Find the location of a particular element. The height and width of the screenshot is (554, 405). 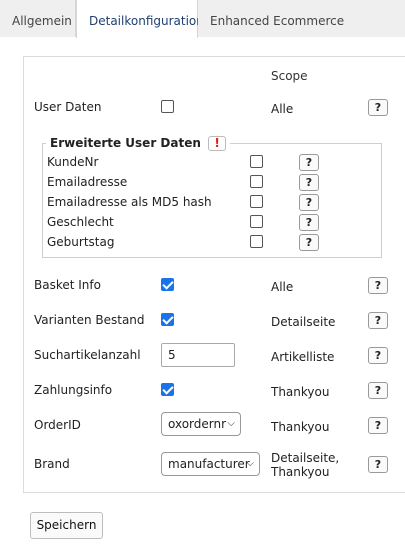

brand-select: manufacturer ⌵ is located at coordinates (210, 464).